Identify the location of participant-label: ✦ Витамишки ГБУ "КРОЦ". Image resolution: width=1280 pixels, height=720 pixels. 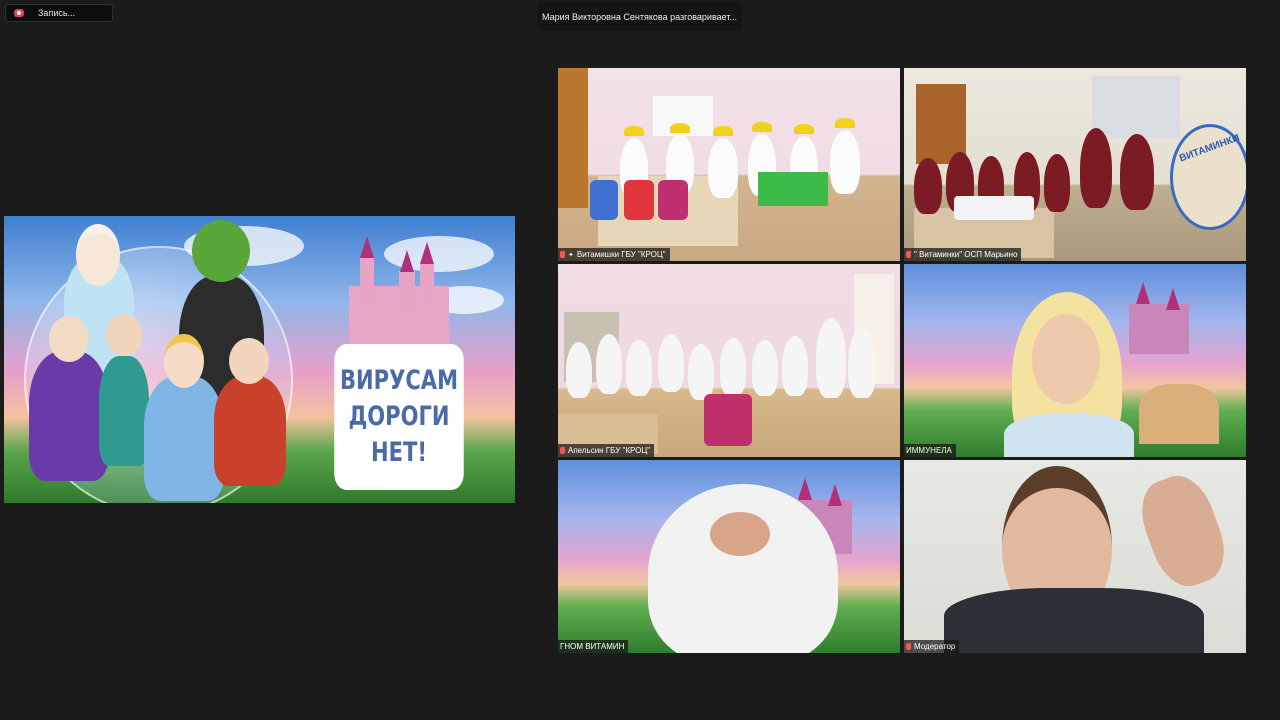
(614, 254).